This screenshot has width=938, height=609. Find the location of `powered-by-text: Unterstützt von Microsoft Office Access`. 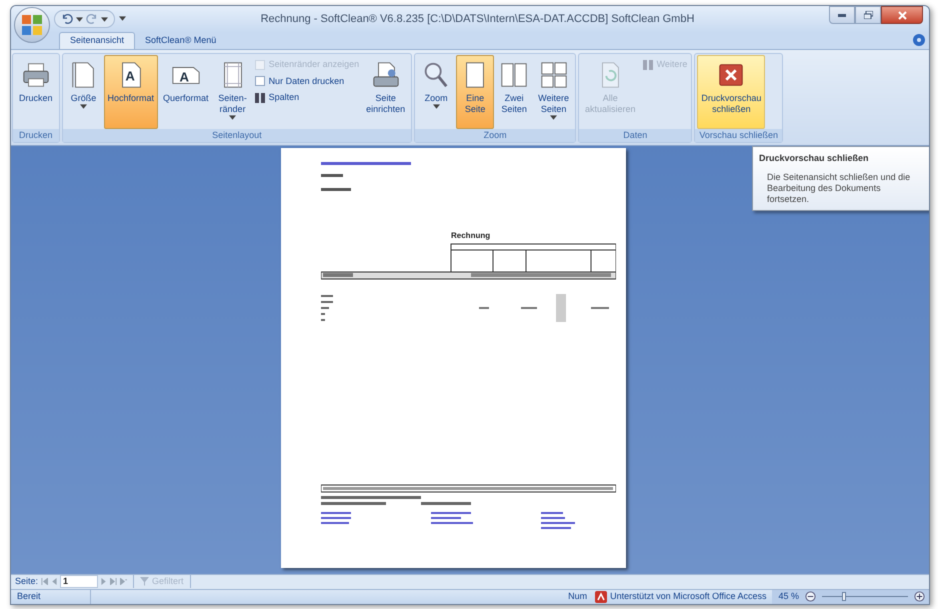

powered-by-text: Unterstützt von Microsoft Office Access is located at coordinates (688, 596).